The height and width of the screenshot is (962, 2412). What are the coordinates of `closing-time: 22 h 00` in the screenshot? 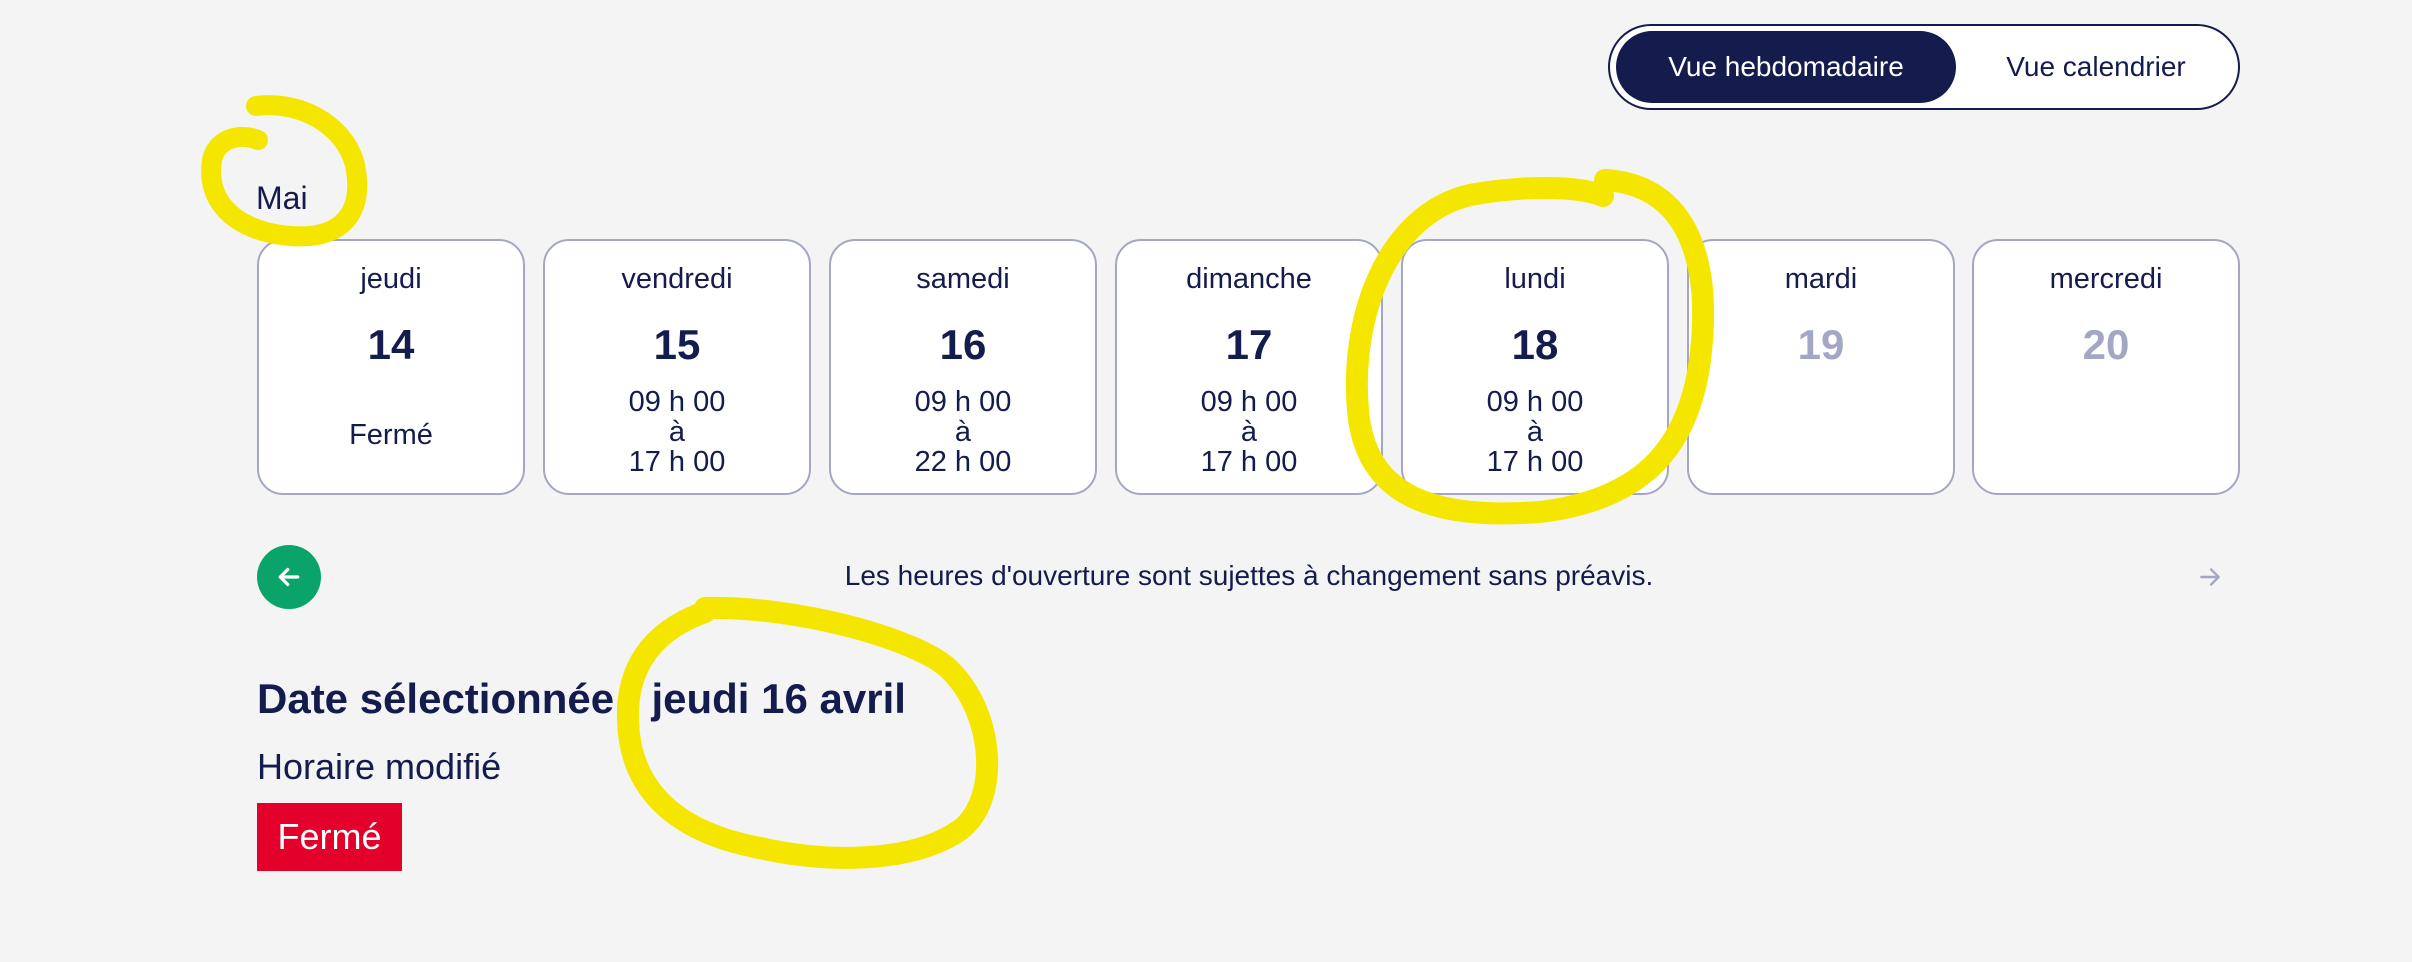 It's located at (963, 462).